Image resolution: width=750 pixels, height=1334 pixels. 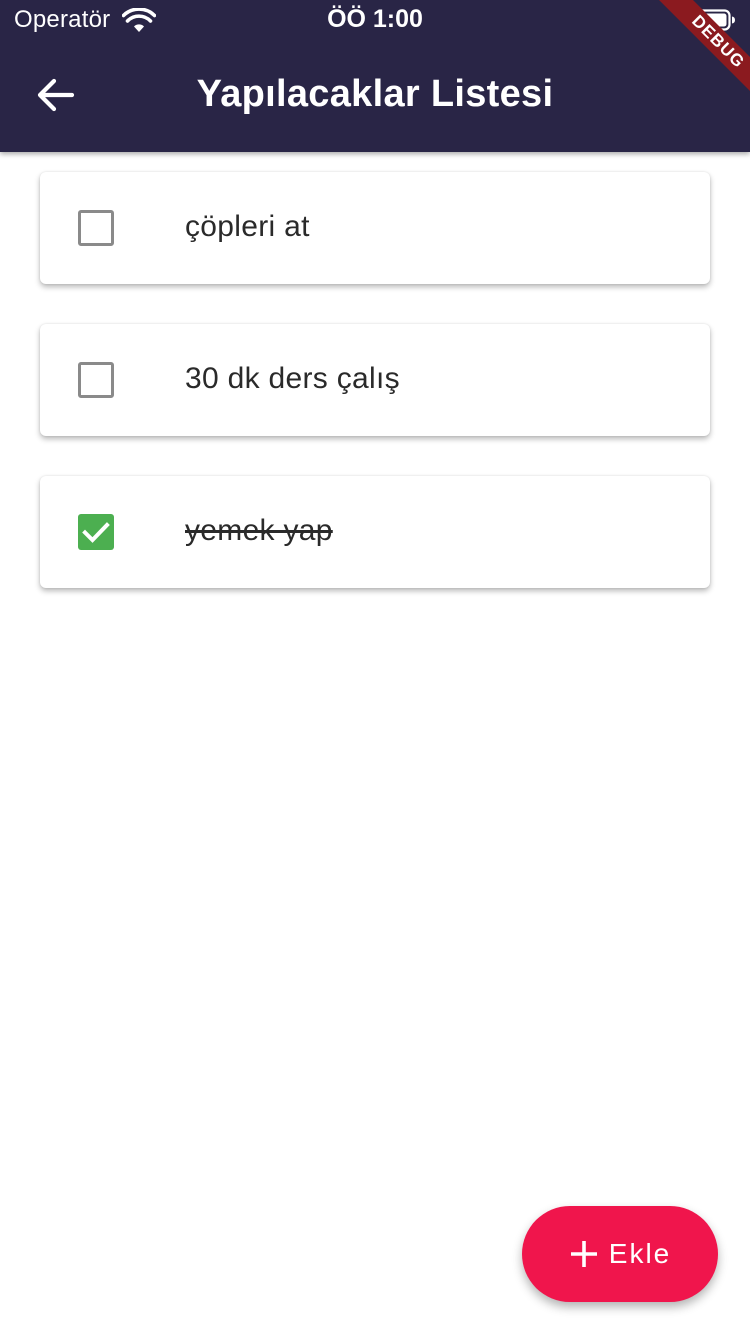 What do you see at coordinates (375, 94) in the screenshot?
I see `page-title: Yapılacaklar Listesi` at bounding box center [375, 94].